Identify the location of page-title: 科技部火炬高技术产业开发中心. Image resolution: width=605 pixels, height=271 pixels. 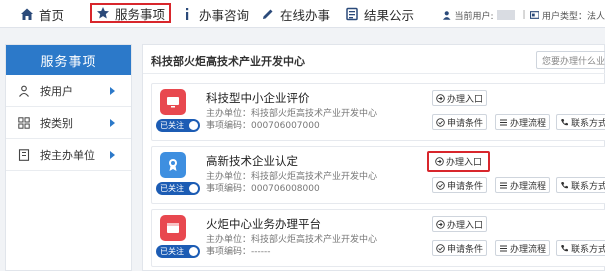
(228, 61).